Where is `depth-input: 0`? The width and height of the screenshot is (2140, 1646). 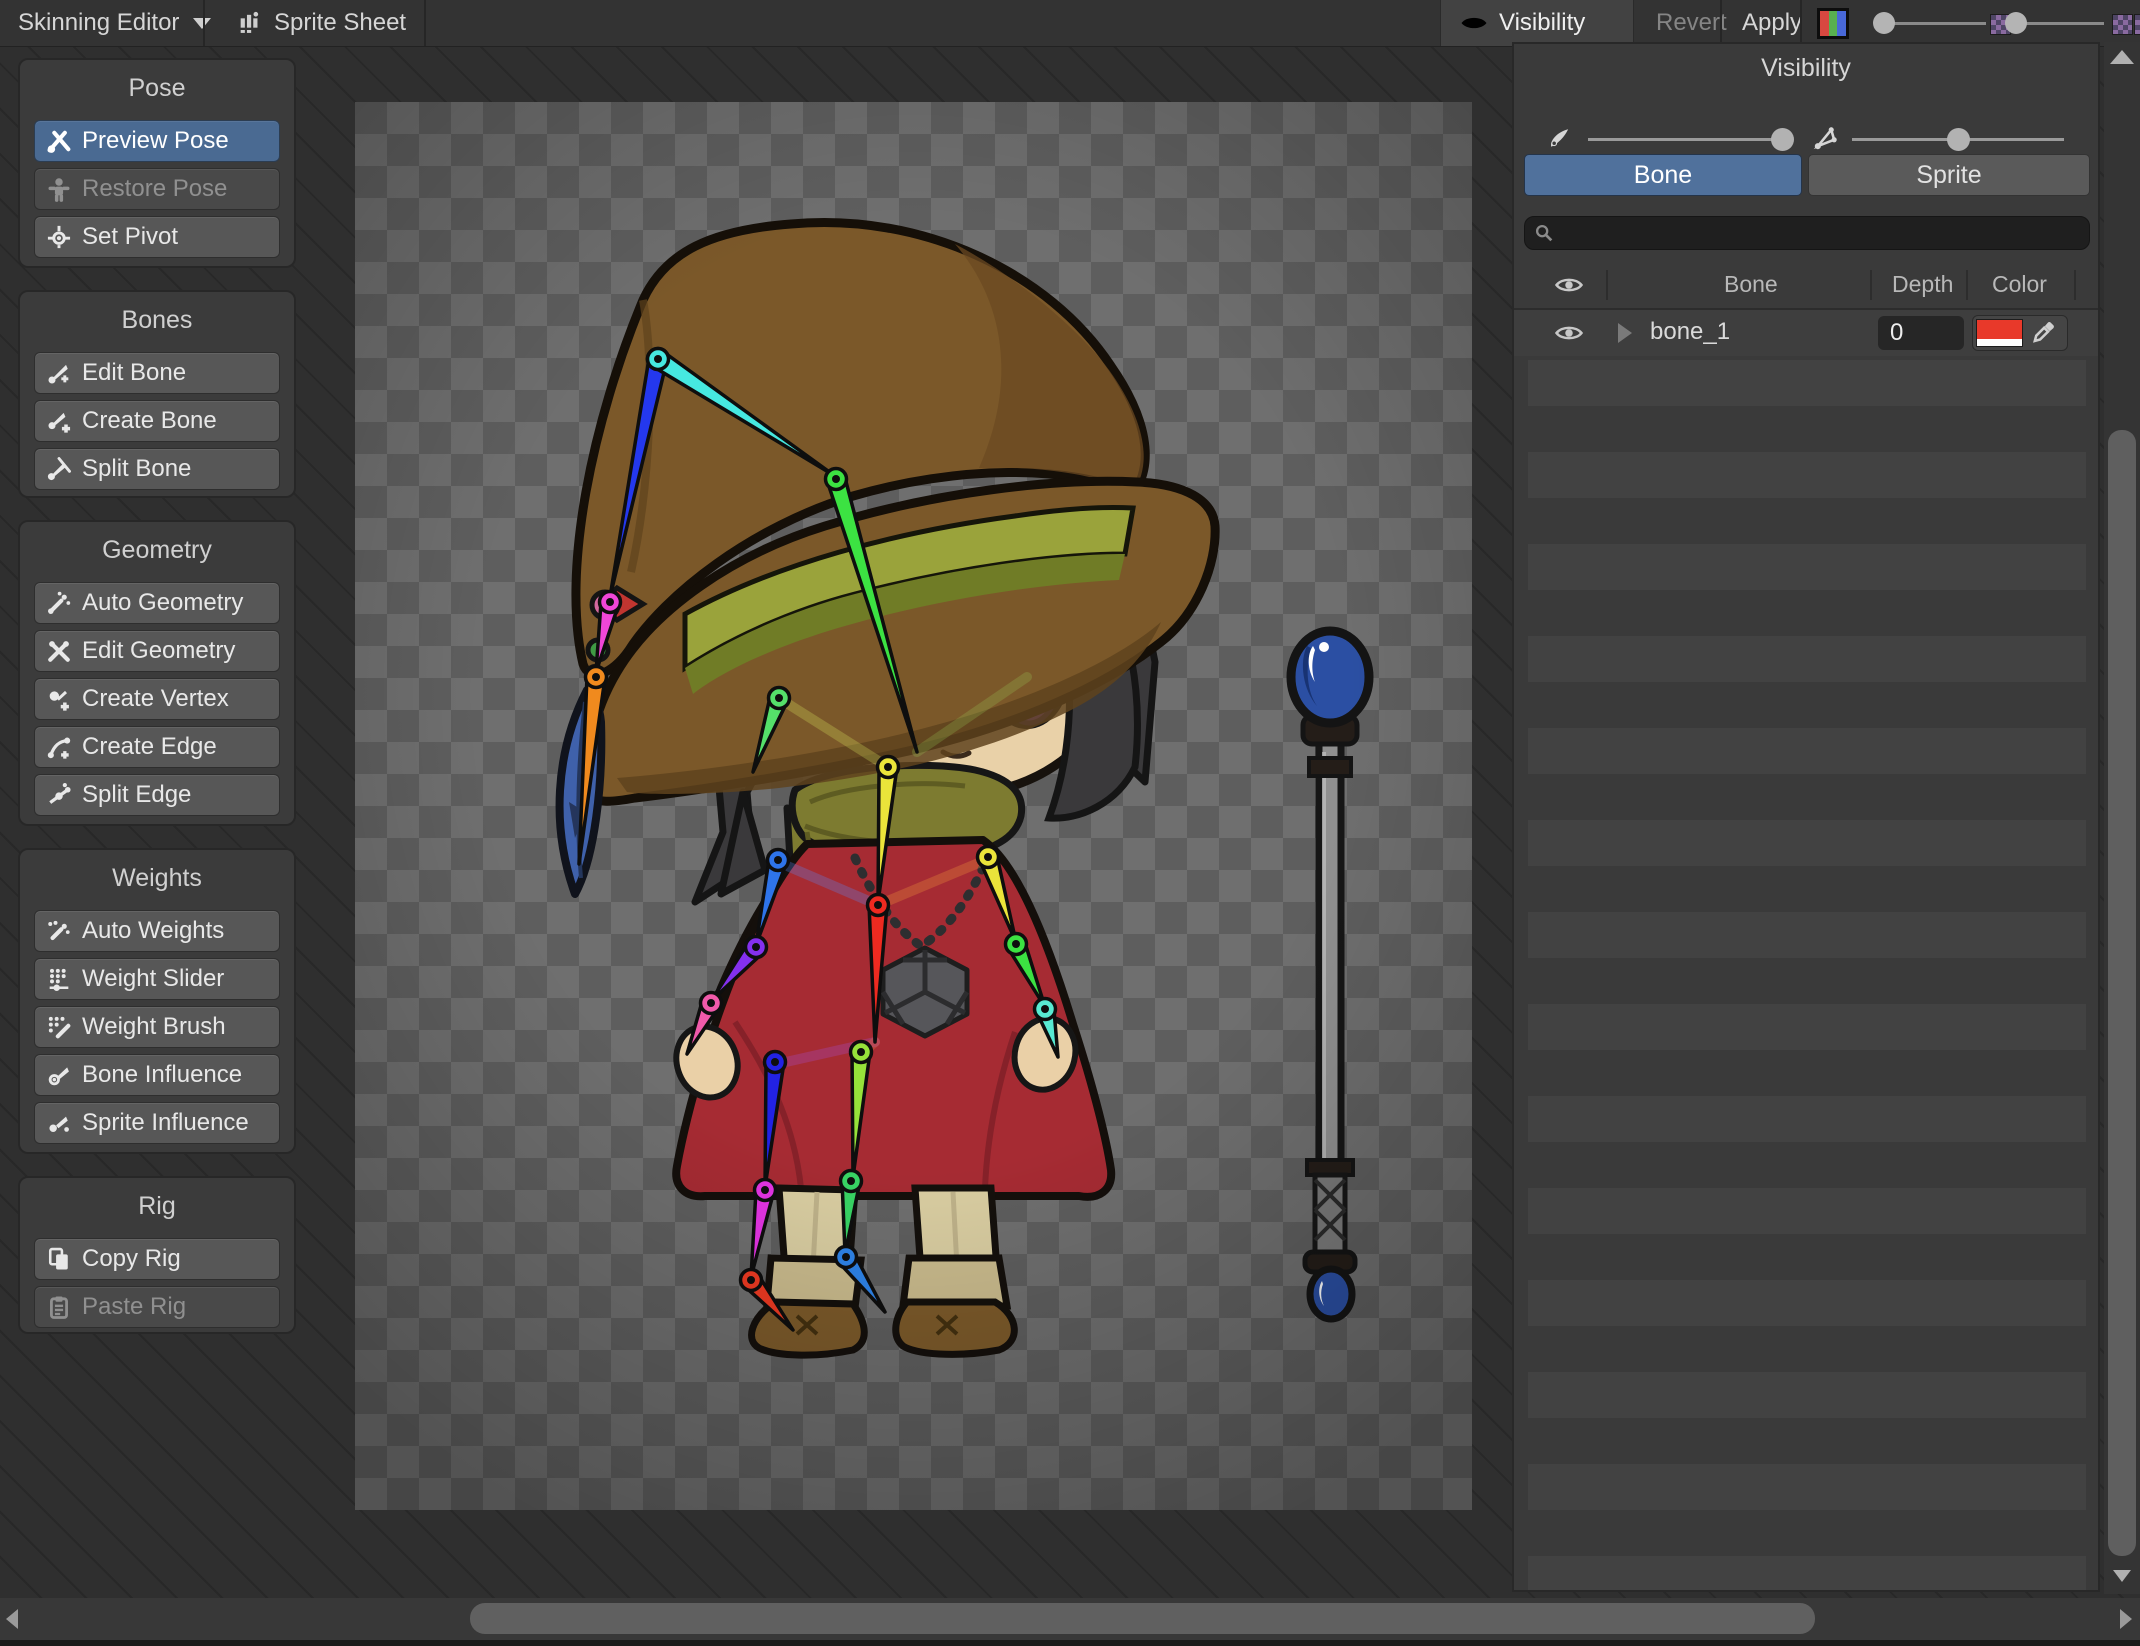
depth-input: 0 is located at coordinates (1921, 333).